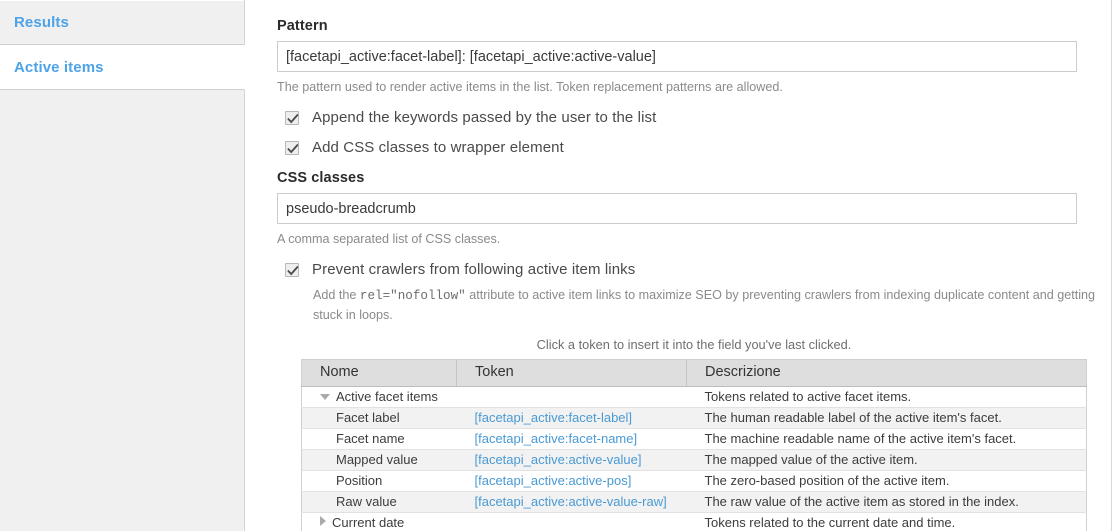 The width and height of the screenshot is (1112, 531). What do you see at coordinates (558, 459) in the screenshot?
I see `token-link: [facetapi_active:active-value]` at bounding box center [558, 459].